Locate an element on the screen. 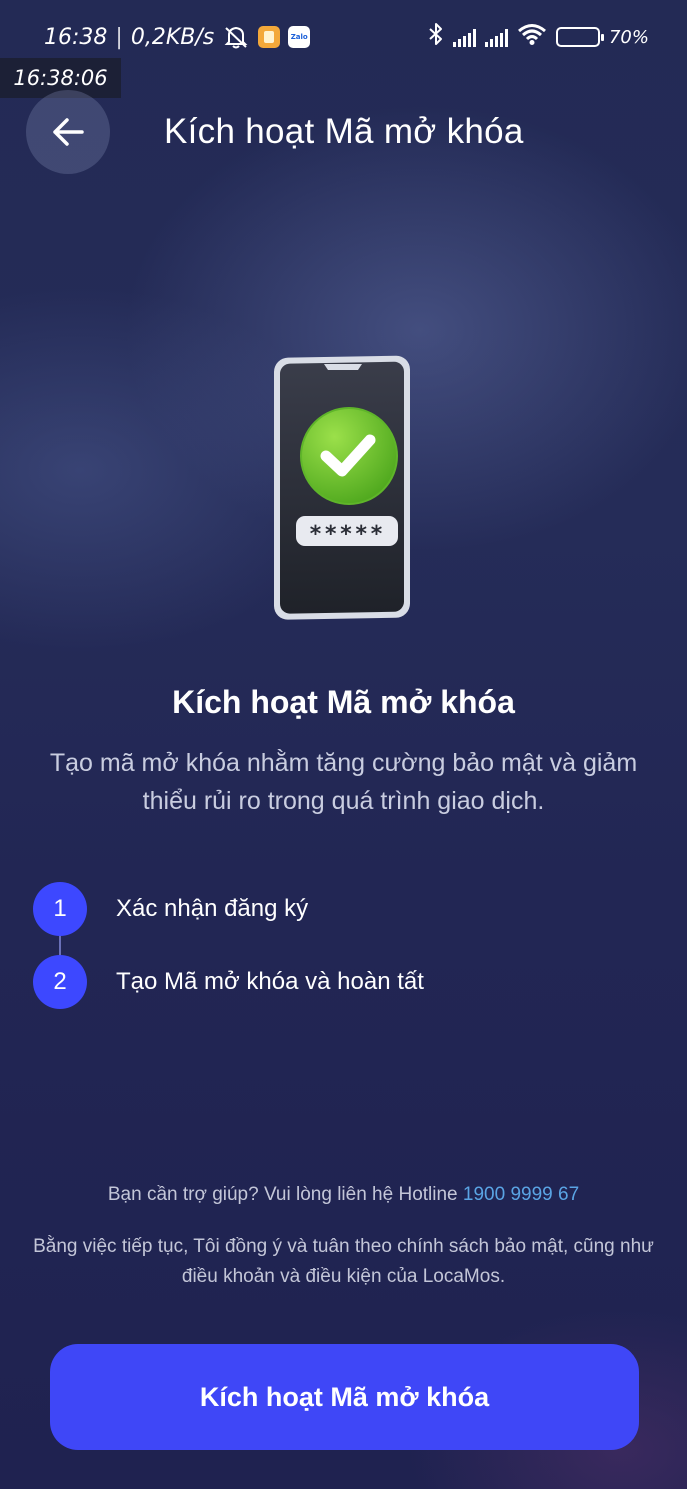 The width and height of the screenshot is (687, 1489). status-left: 16:38 | 0,2KB/s Zalo is located at coordinates (177, 37).